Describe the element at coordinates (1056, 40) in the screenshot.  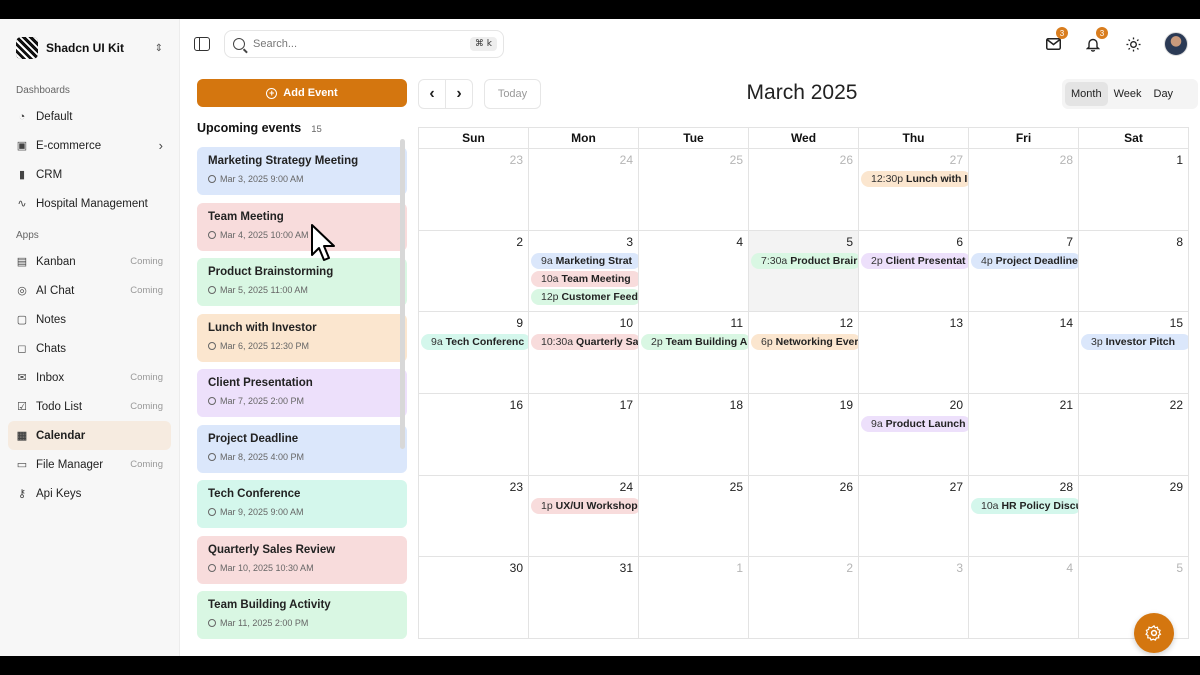
I see `mail-button: 3` at that location.